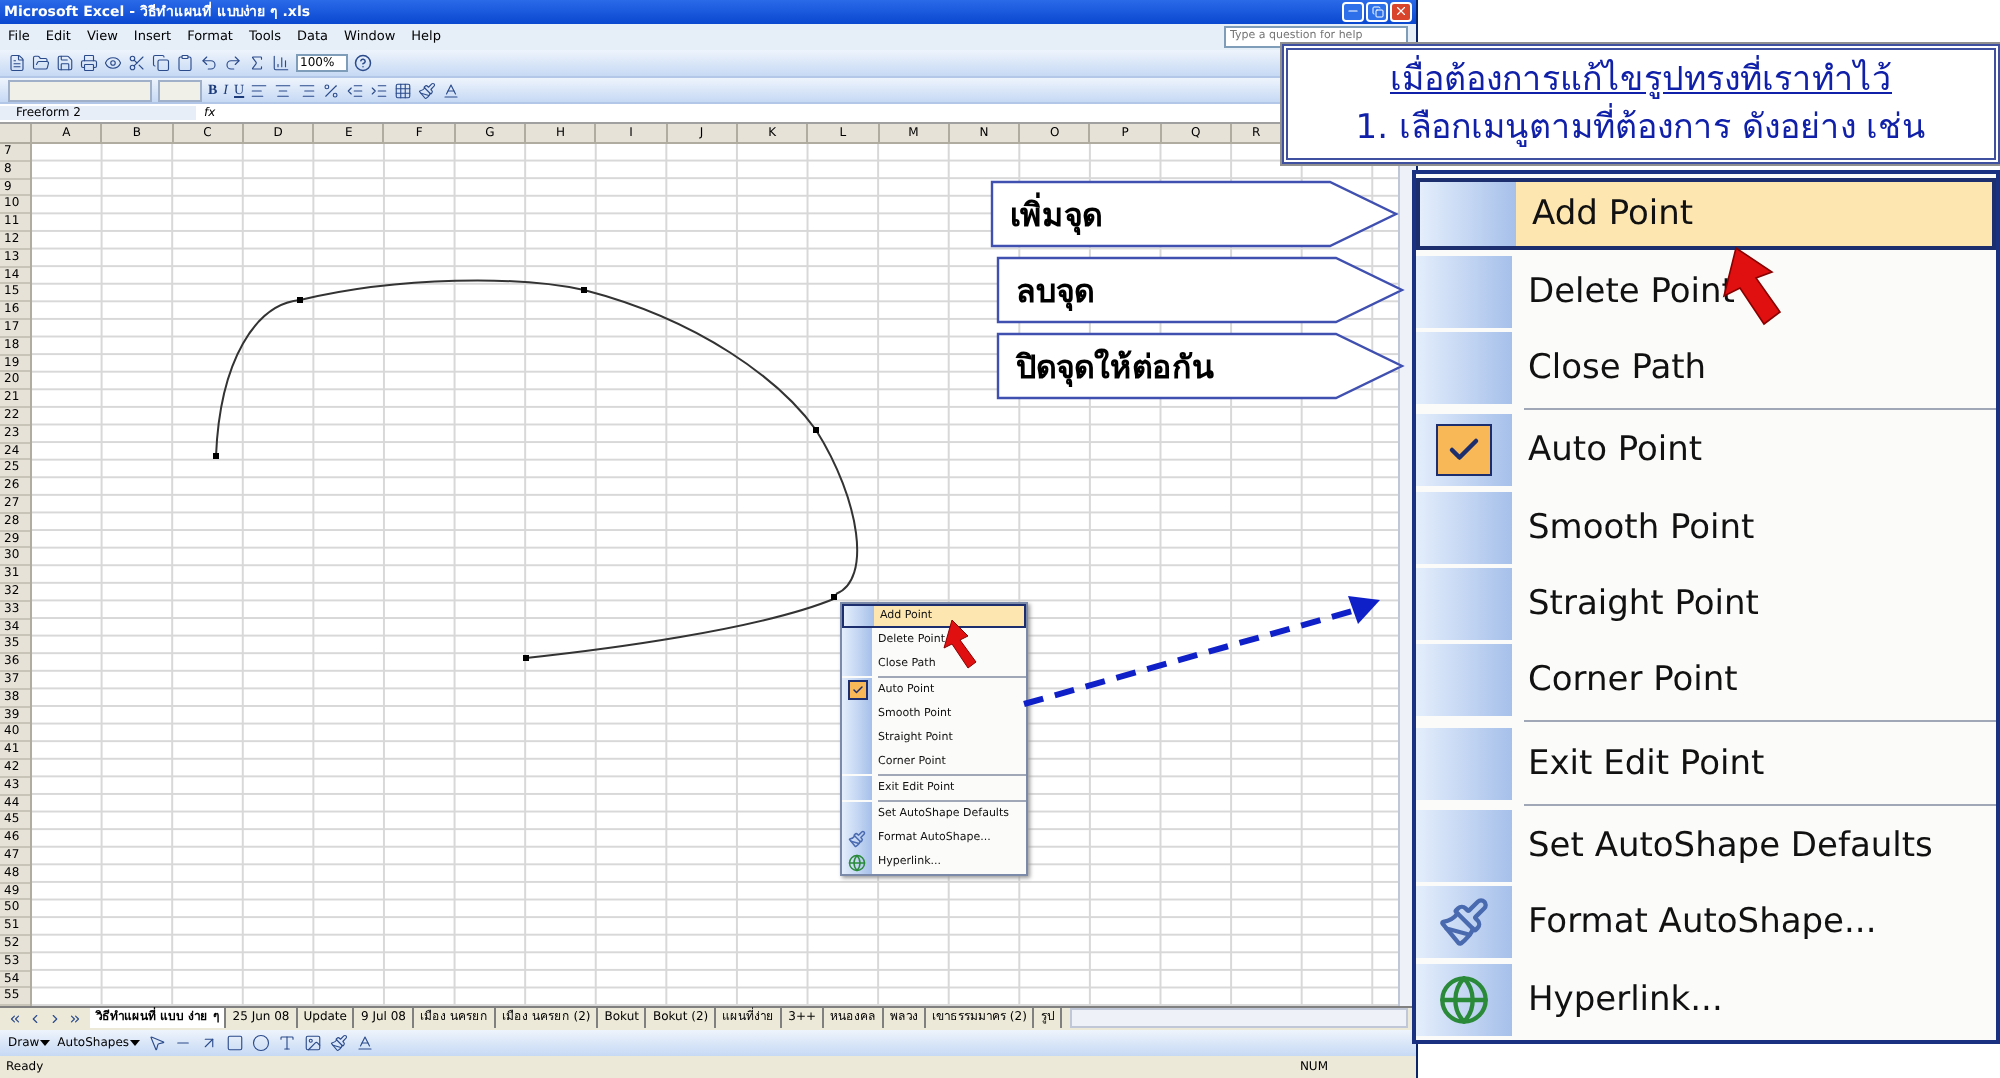 This screenshot has height=1078, width=2000. I want to click on callout-label: ลบจุด, so click(1201, 290).